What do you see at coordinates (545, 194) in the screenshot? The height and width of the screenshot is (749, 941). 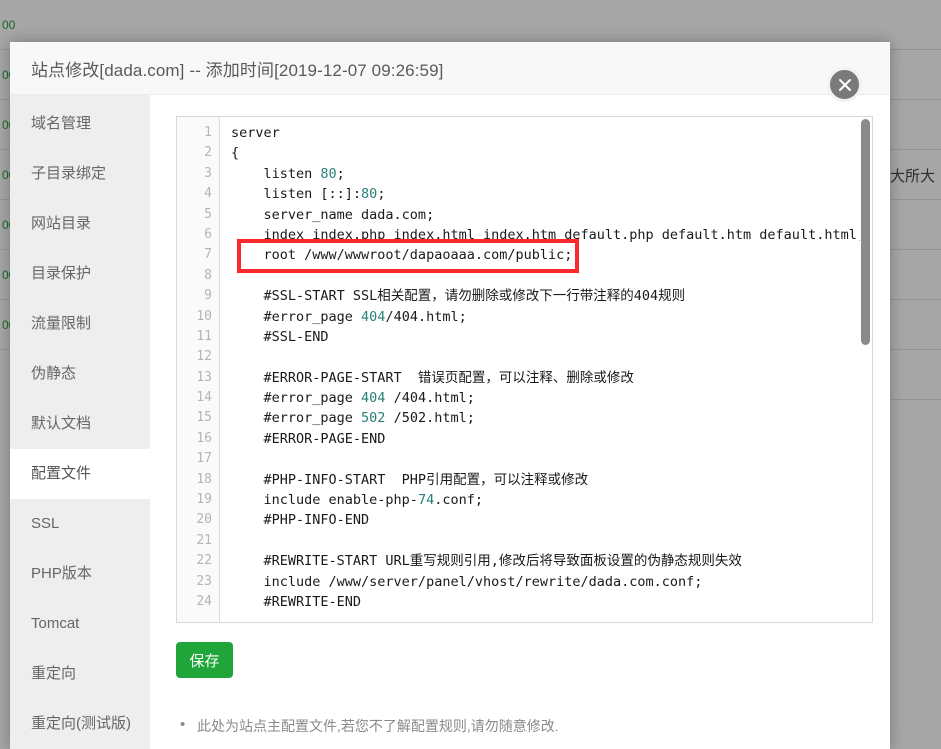 I see `code-line: listen [::]:80;` at bounding box center [545, 194].